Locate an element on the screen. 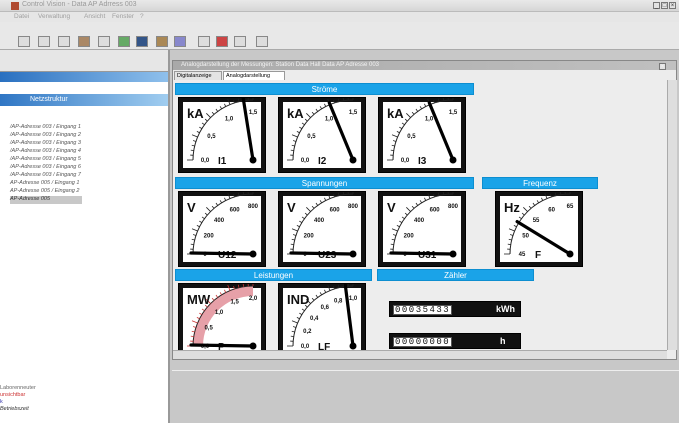 This screenshot has height=423, width=679. menu-item-manage: Verwaltung is located at coordinates (54, 16).